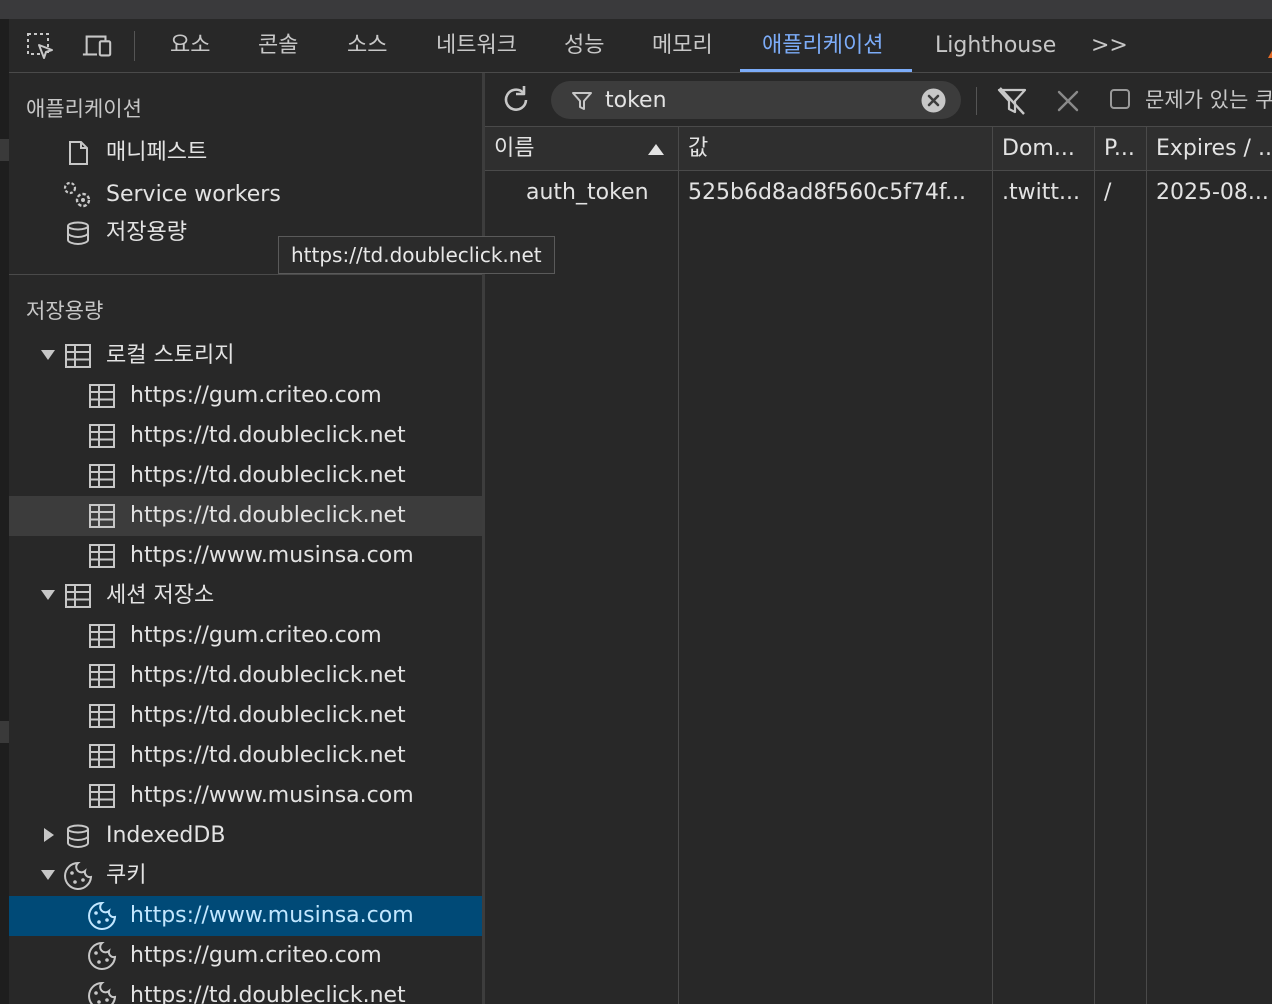 This screenshot has height=1004, width=1272. What do you see at coordinates (78, 153) in the screenshot?
I see `document-icon` at bounding box center [78, 153].